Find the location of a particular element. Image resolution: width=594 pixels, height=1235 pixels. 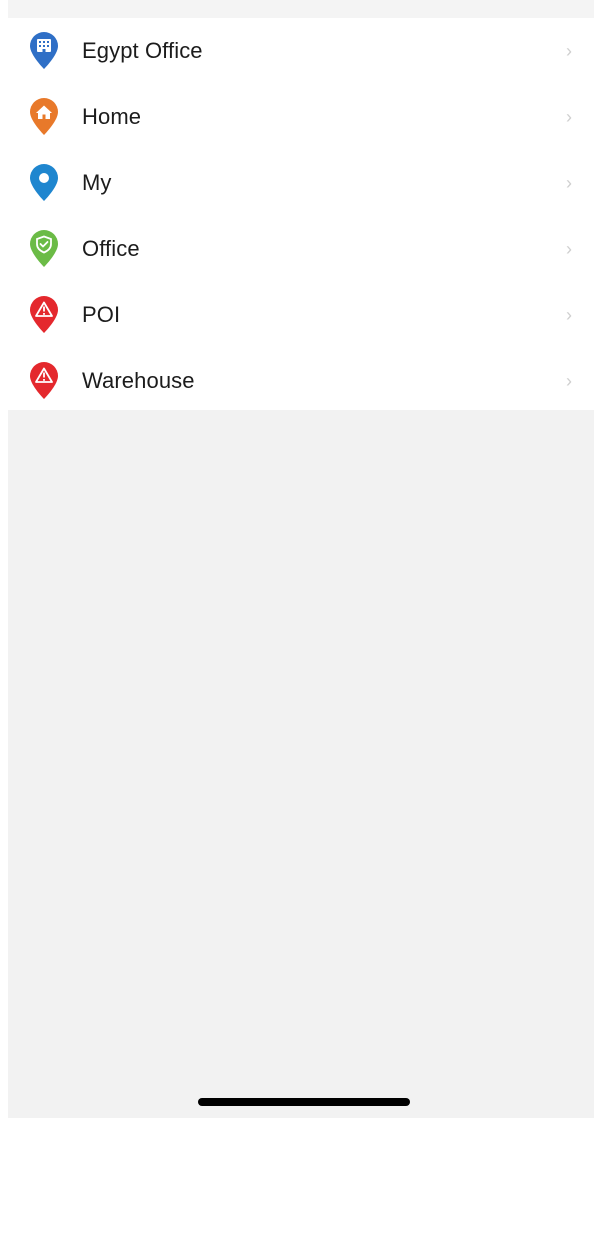

list-item-label: Warehouse is located at coordinates (138, 380).